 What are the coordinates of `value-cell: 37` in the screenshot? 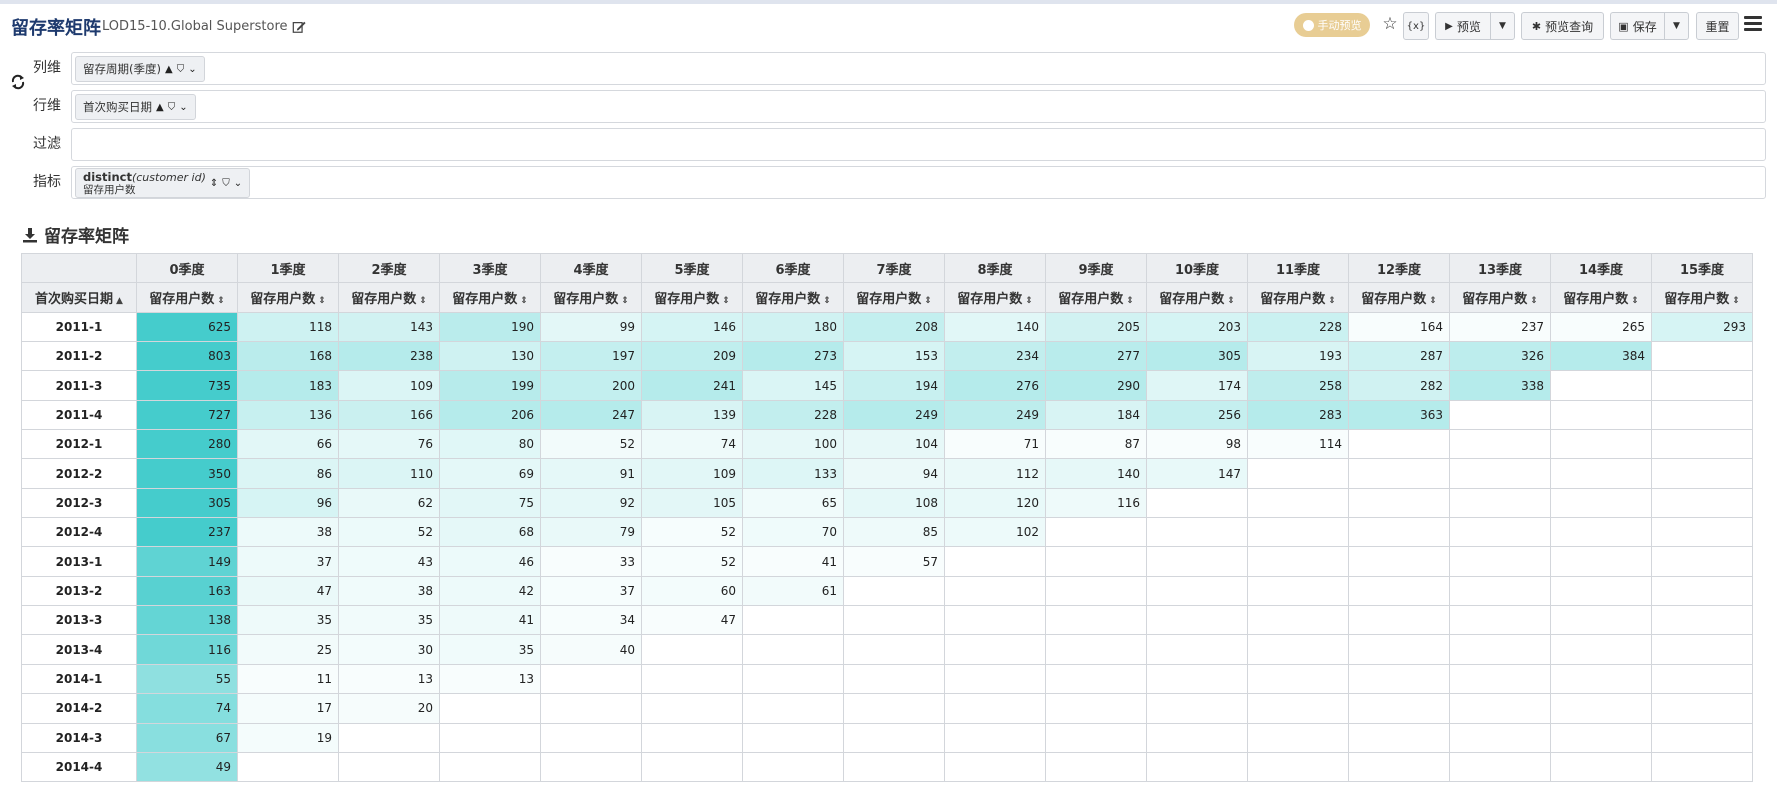 It's located at (591, 591).